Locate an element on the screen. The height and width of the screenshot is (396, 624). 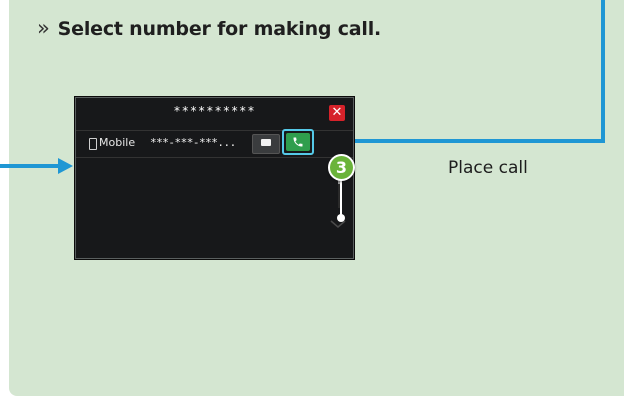
close-button: ✕ is located at coordinates (337, 113).